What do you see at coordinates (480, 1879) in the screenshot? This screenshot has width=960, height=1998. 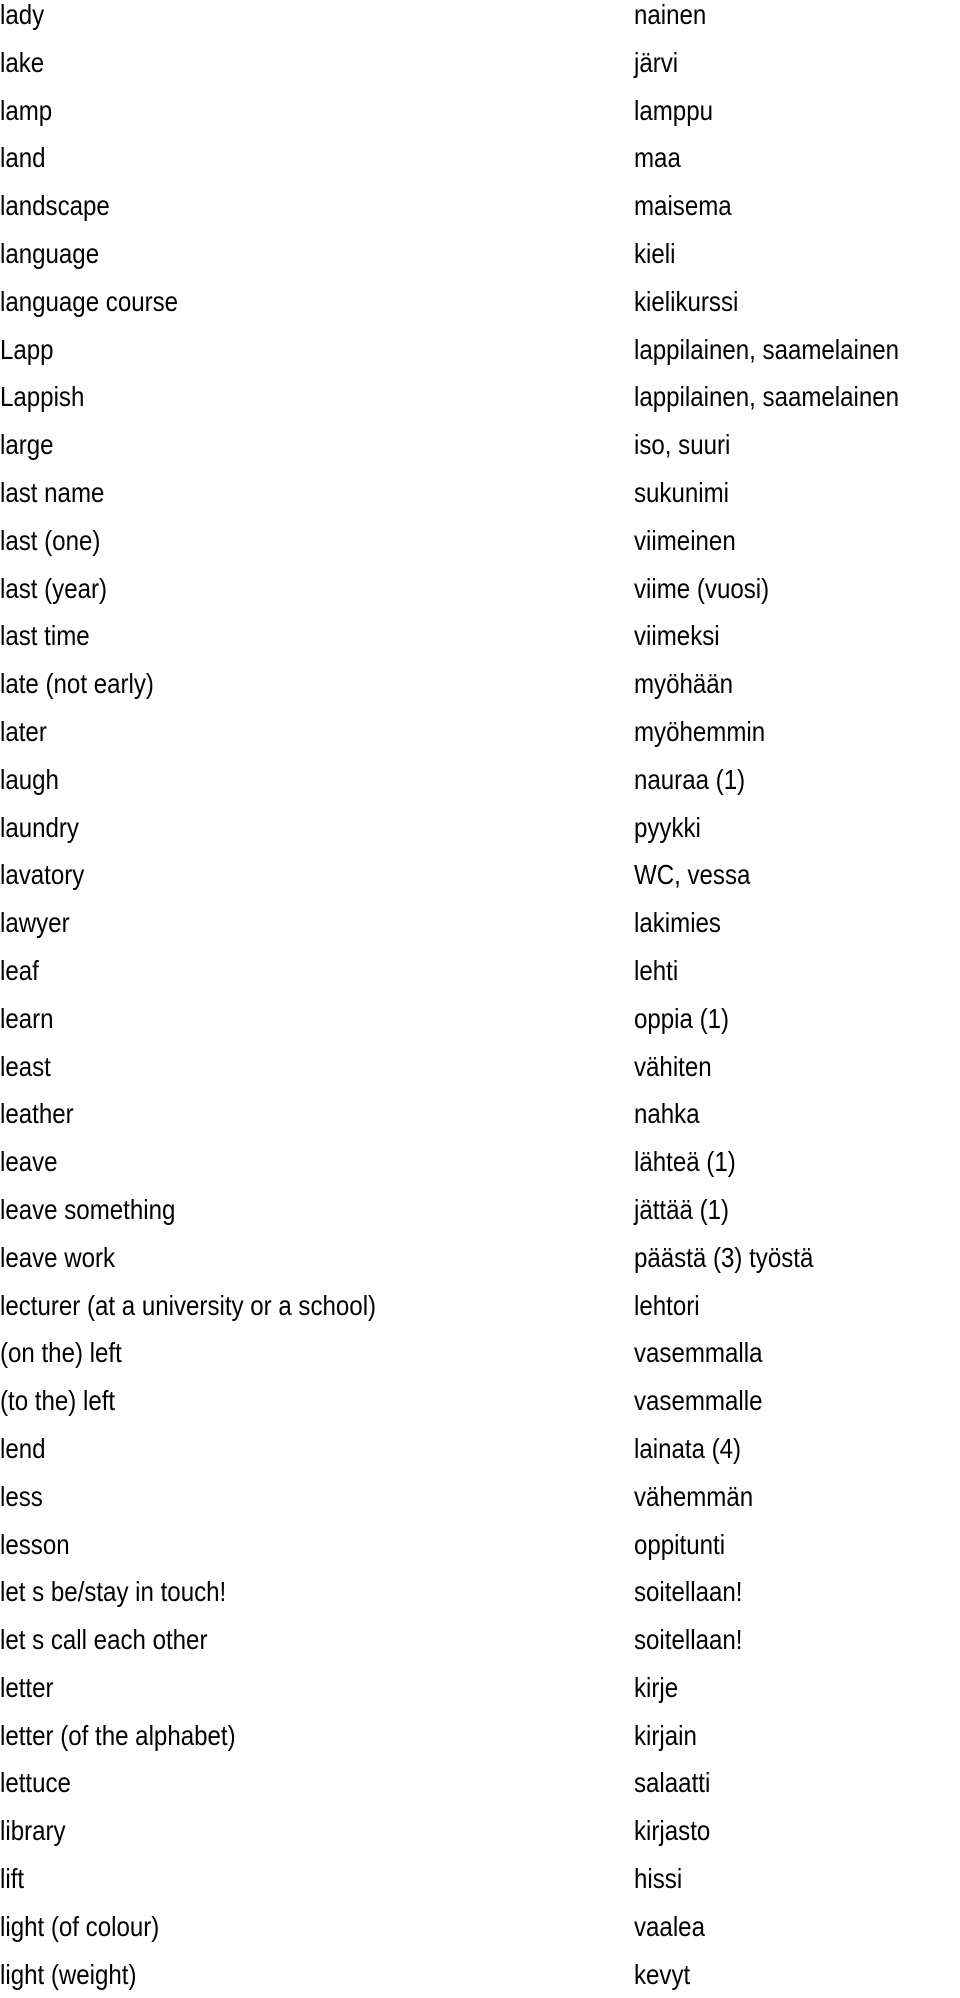 I see `vocabulary-row: lift hissi` at bounding box center [480, 1879].